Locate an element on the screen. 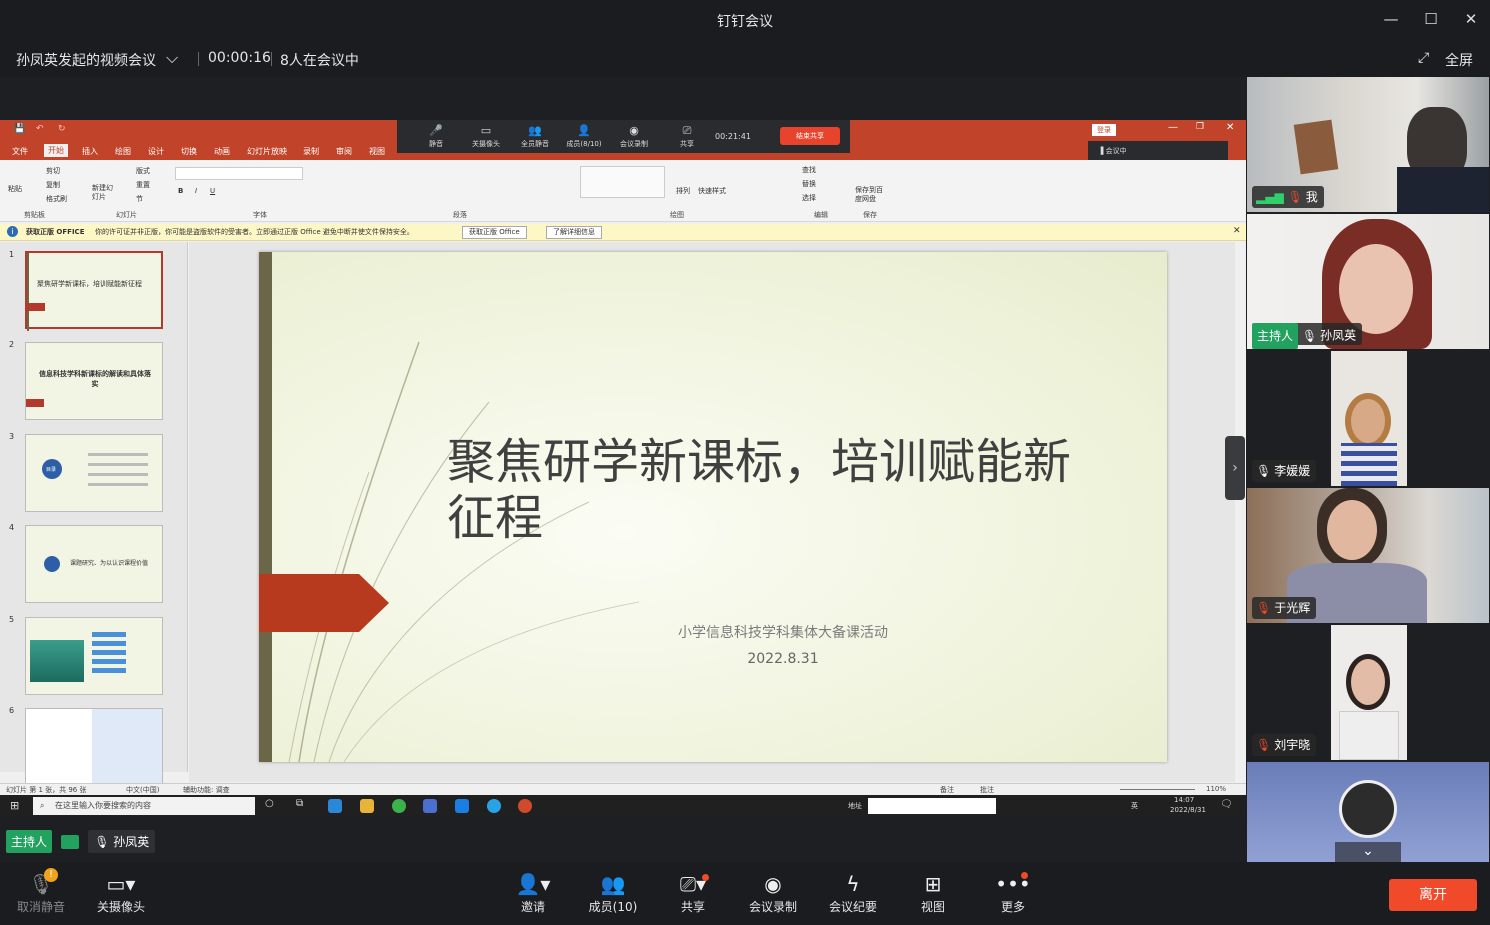  comments-button: 批注 is located at coordinates (987, 790).